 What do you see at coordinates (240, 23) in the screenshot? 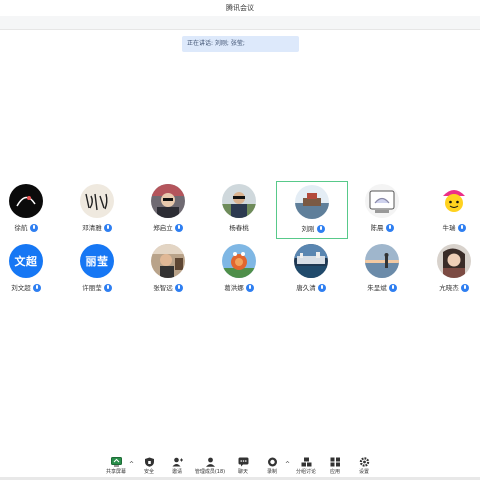
I see `top-toolbar` at bounding box center [240, 23].